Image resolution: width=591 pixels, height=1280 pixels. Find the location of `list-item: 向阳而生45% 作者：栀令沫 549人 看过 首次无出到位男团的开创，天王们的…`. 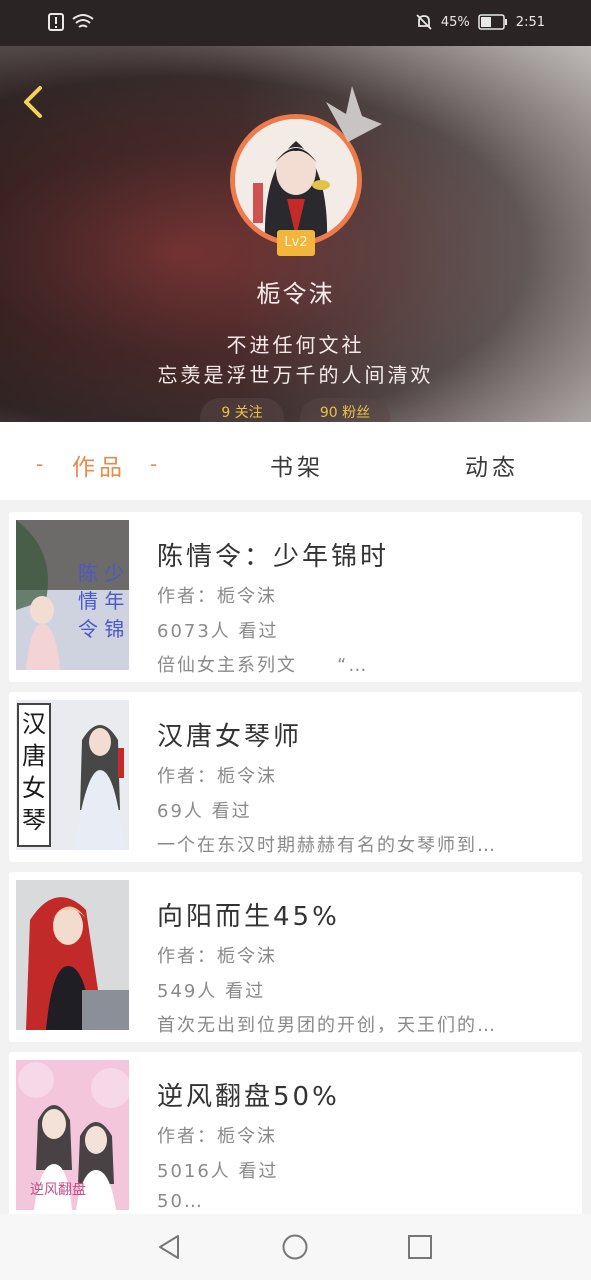

list-item: 向阳而生45% 作者：栀令沫 549人 看过 首次无出到位男团的开创，天王们的… is located at coordinates (295, 957).